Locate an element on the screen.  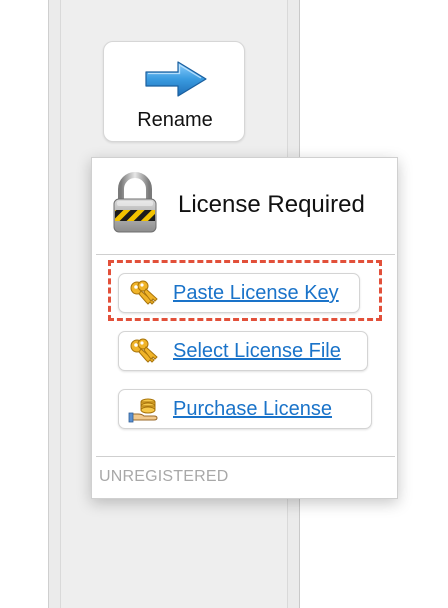
header-divider is located at coordinates (245, 254).